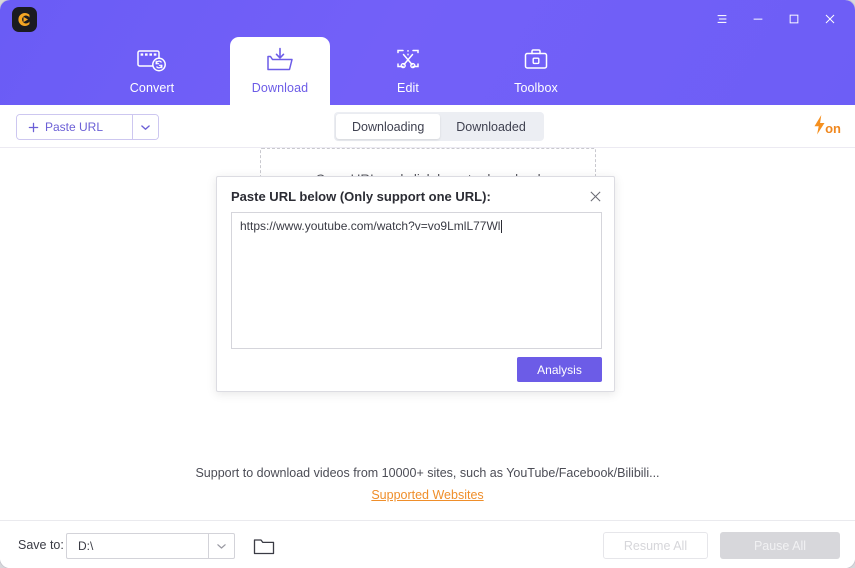 The image size is (855, 568). I want to click on dialog-close-button, so click(595, 196).